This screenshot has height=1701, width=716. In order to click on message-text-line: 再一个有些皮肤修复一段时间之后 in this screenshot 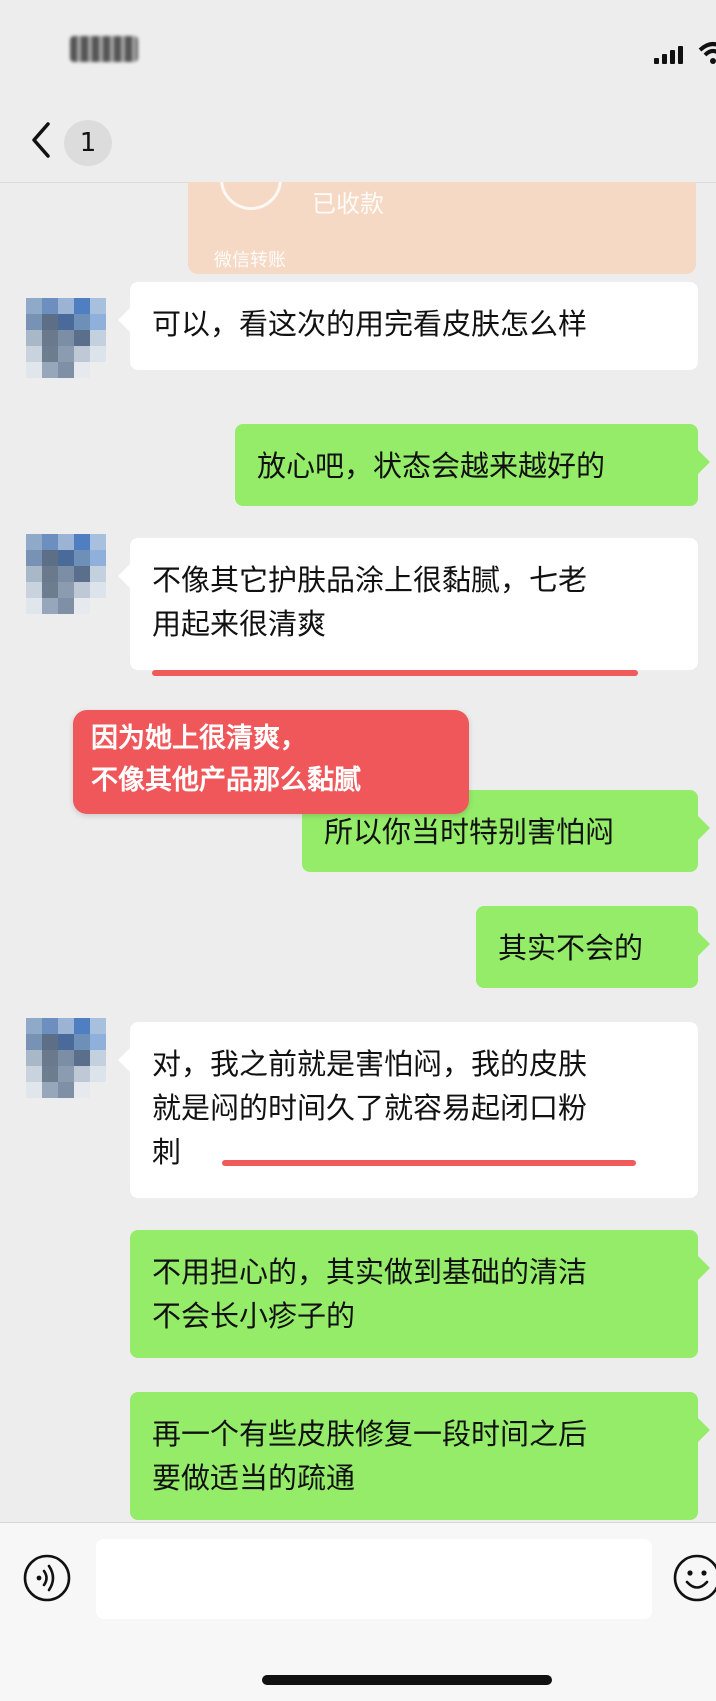, I will do `click(370, 1434)`.